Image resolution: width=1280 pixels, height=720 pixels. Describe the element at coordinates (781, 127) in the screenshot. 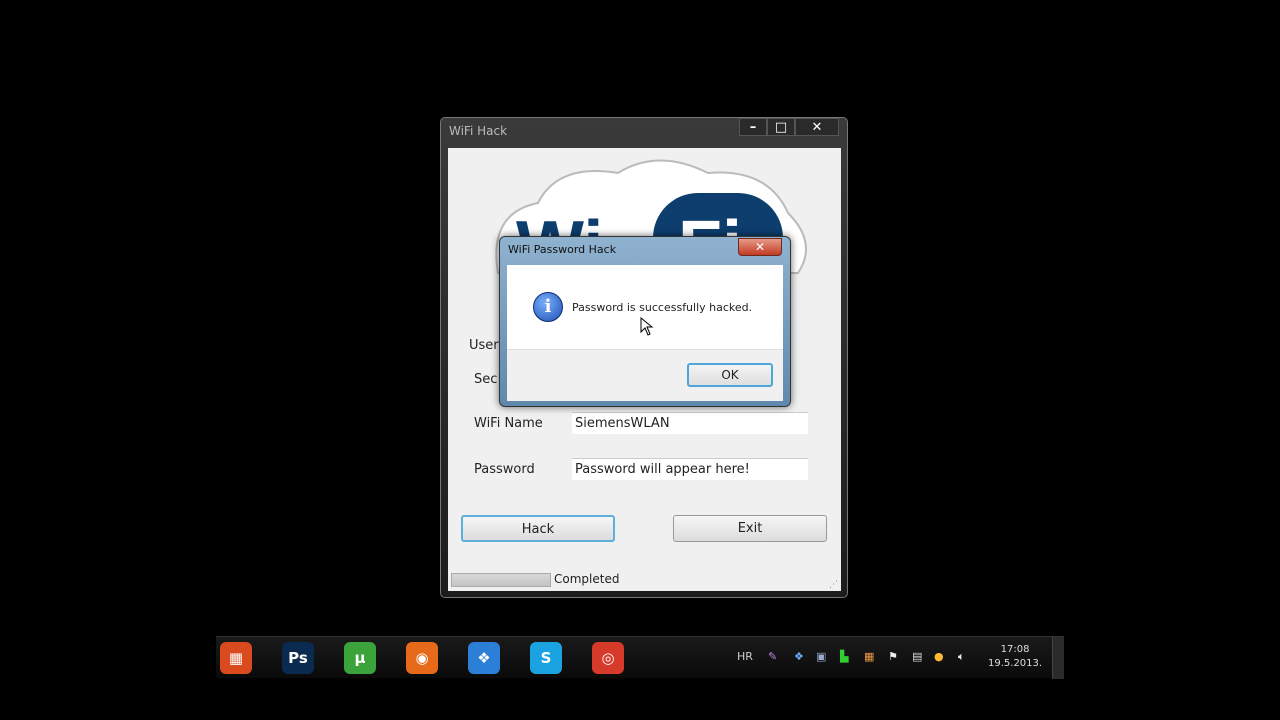

I see `maximize-button: □` at that location.